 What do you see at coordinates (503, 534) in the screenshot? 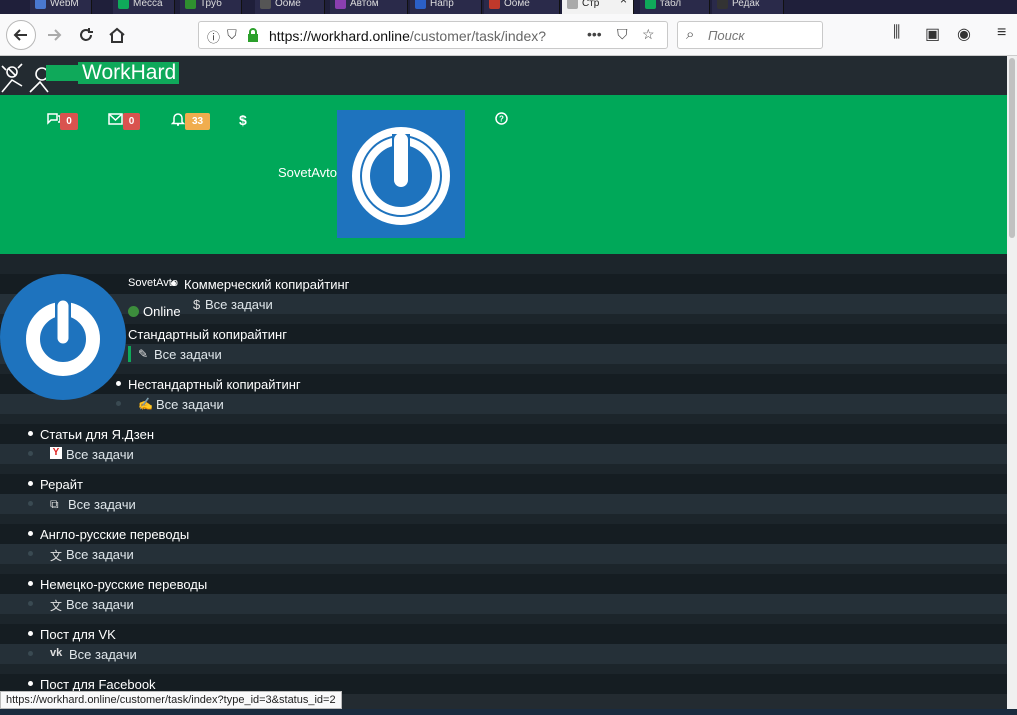
I see `menu-category: Англо-русские переводы` at bounding box center [503, 534].